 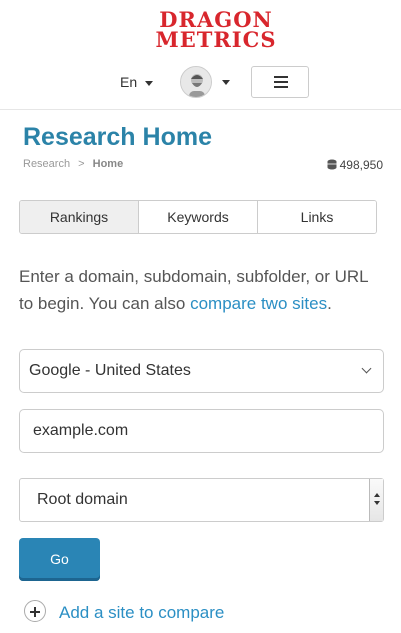 What do you see at coordinates (361, 165) in the screenshot?
I see `credits-value: 498,950` at bounding box center [361, 165].